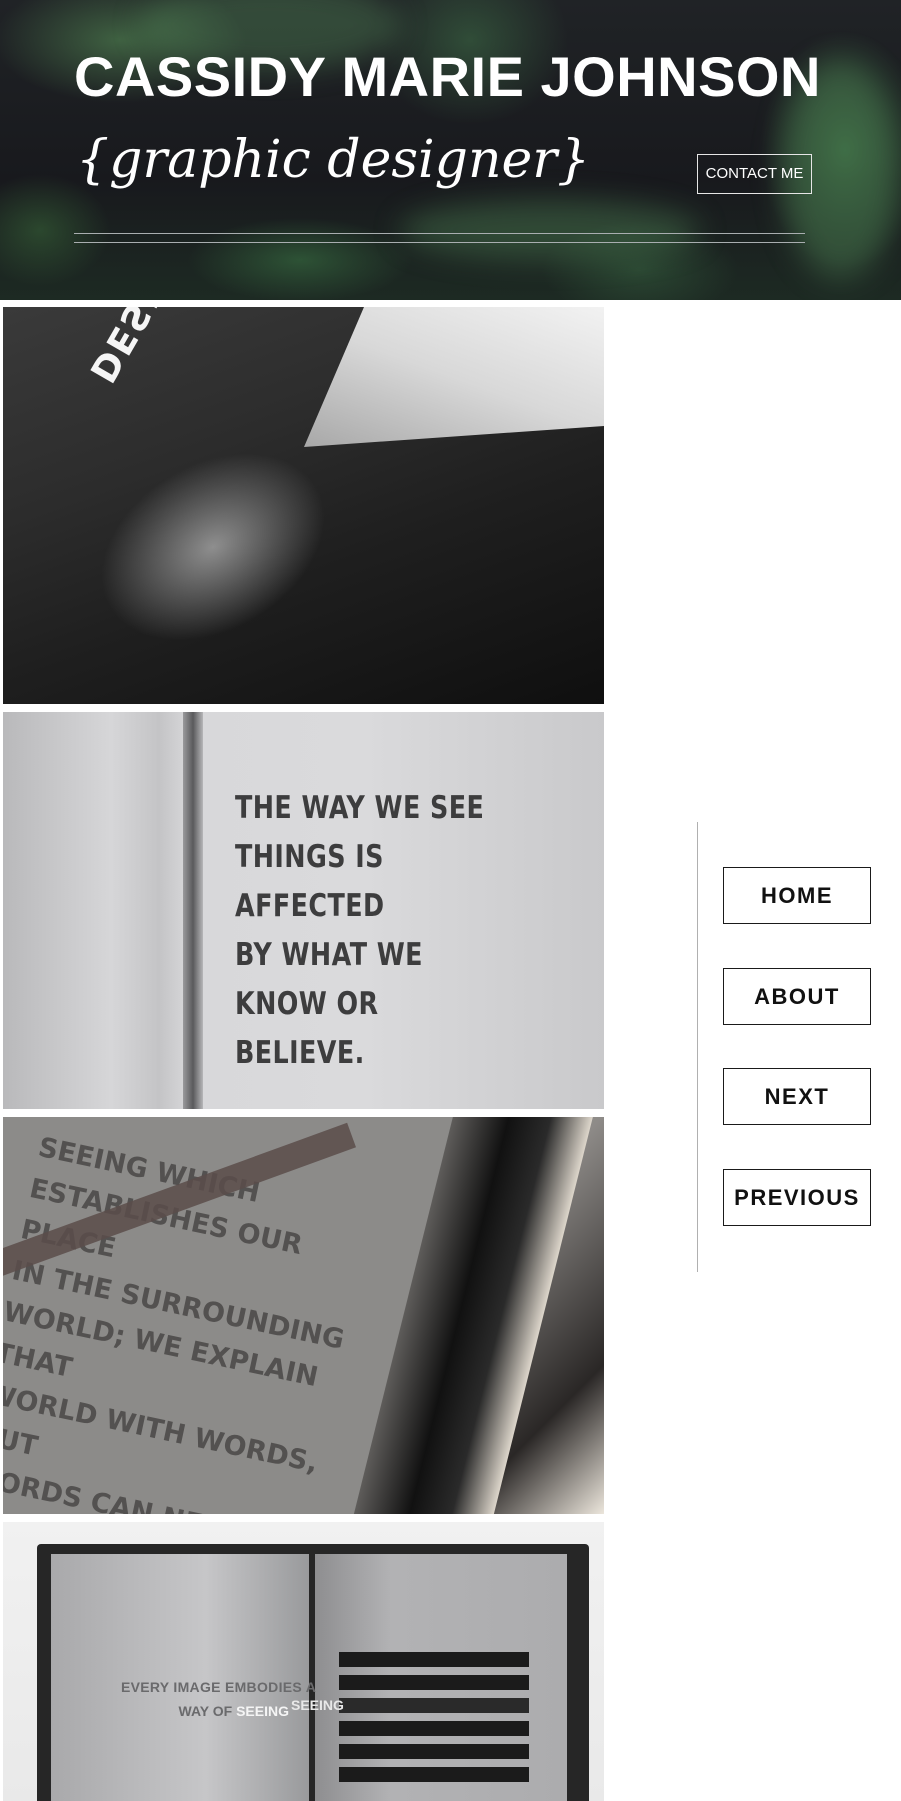 The height and width of the screenshot is (1801, 901). I want to click on nav-home-button: HOME, so click(797, 895).